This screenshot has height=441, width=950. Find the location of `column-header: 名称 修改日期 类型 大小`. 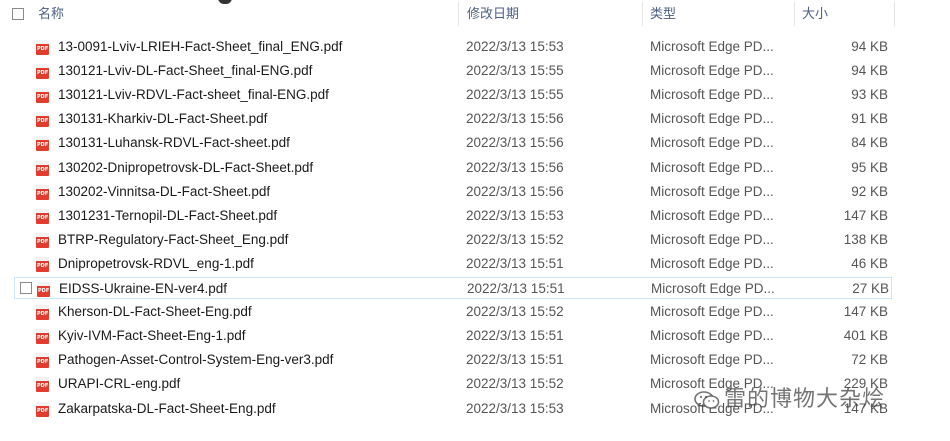

column-header: 名称 修改日期 类型 大小 is located at coordinates (450, 14).